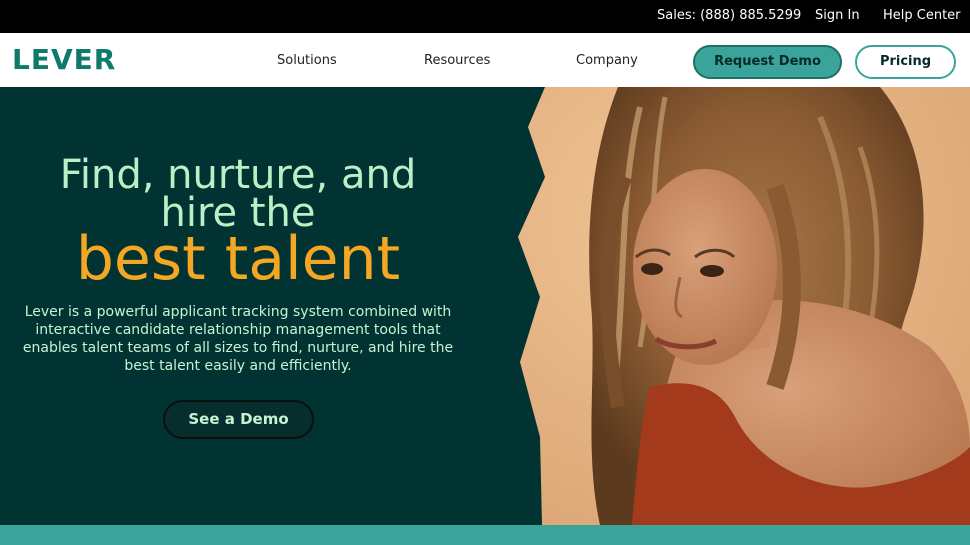  What do you see at coordinates (238, 175) in the screenshot?
I see `hero-headline-line1: Find, nurture, and` at bounding box center [238, 175].